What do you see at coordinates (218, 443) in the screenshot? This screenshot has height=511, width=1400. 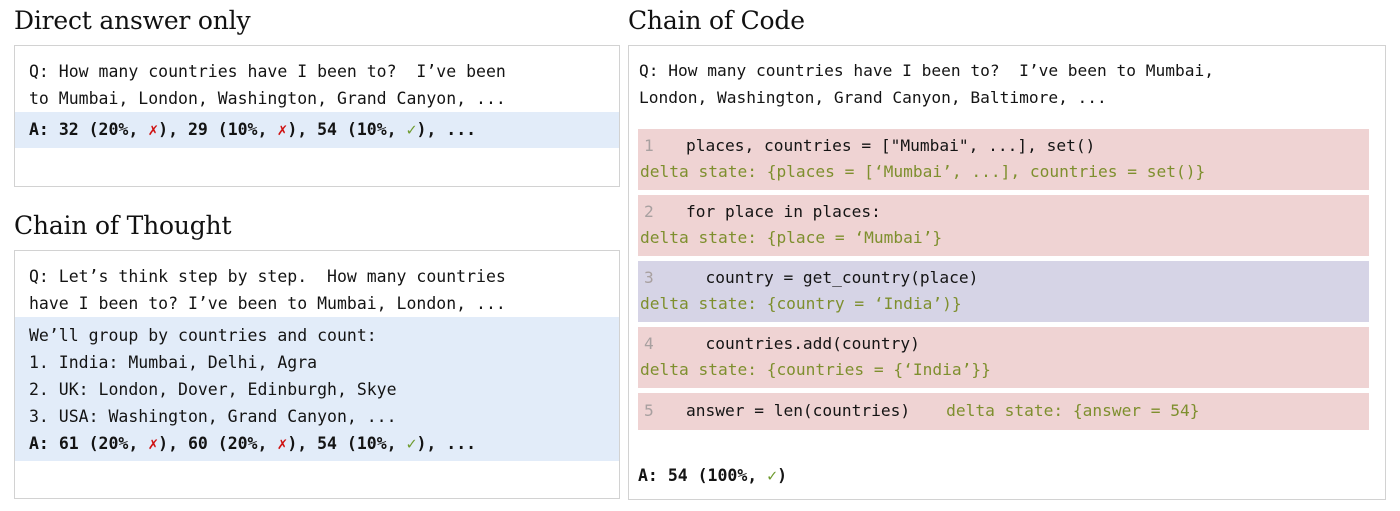 I see `answer-part-2: ), 60 (20%,` at bounding box center [218, 443].